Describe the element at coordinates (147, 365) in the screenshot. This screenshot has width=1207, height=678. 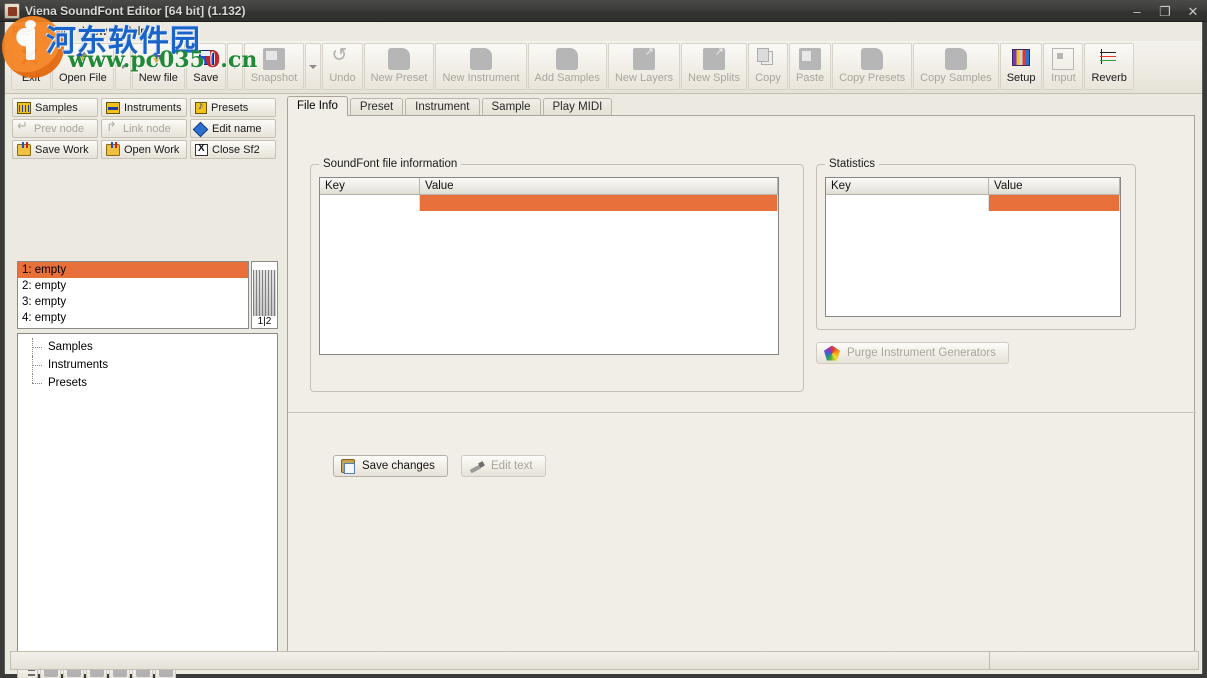
I see `tree-node-instruments: Instruments` at that location.